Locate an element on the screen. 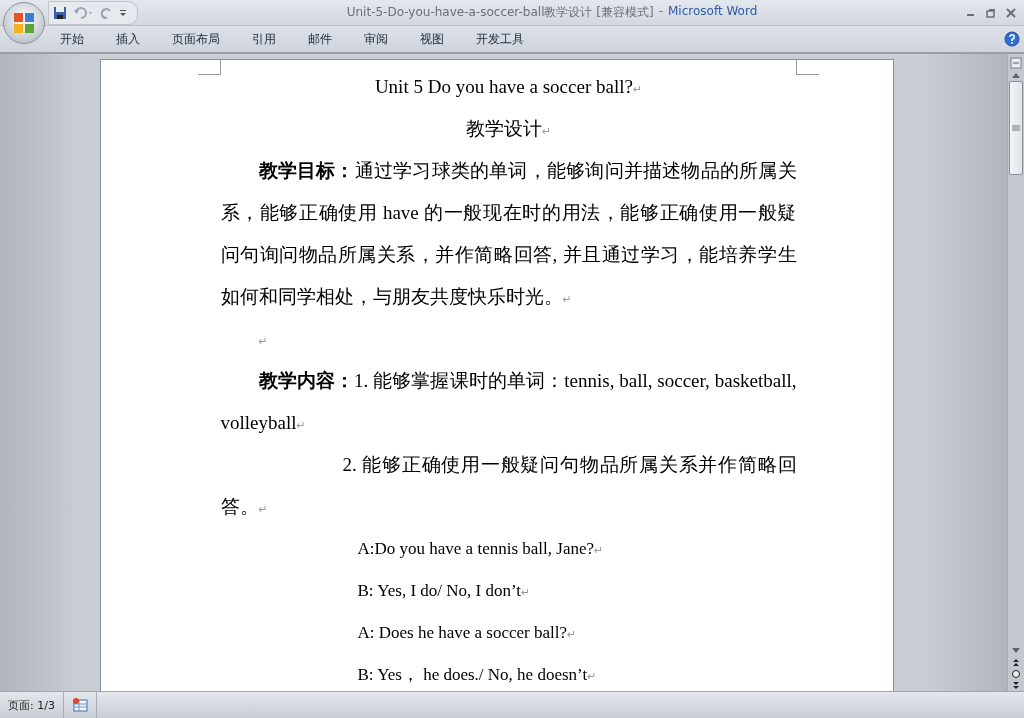 The height and width of the screenshot is (718, 1024). scroll-thumb is located at coordinates (1016, 128).